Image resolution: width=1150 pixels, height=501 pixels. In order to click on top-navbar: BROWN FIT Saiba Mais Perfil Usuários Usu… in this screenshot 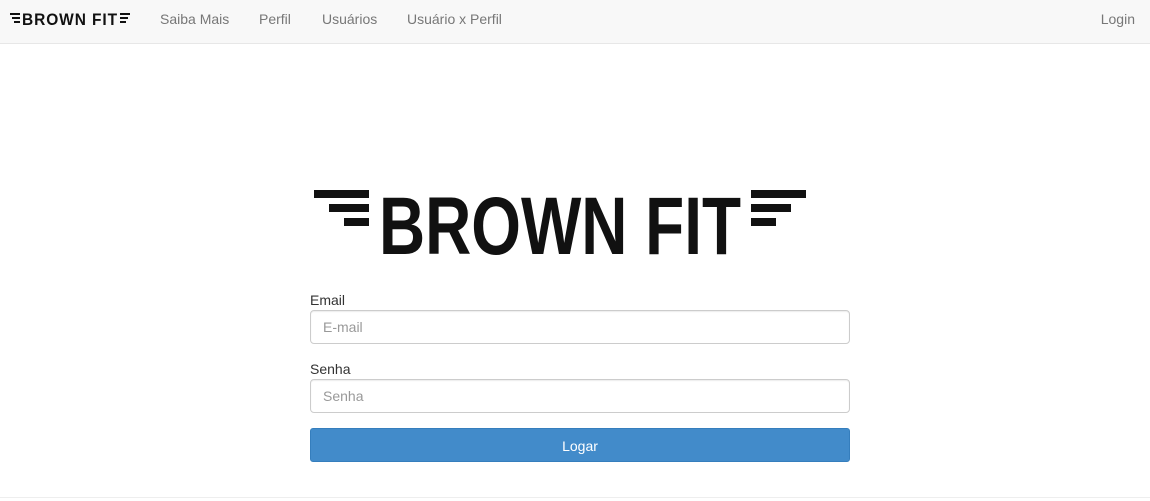, I will do `click(575, 22)`.